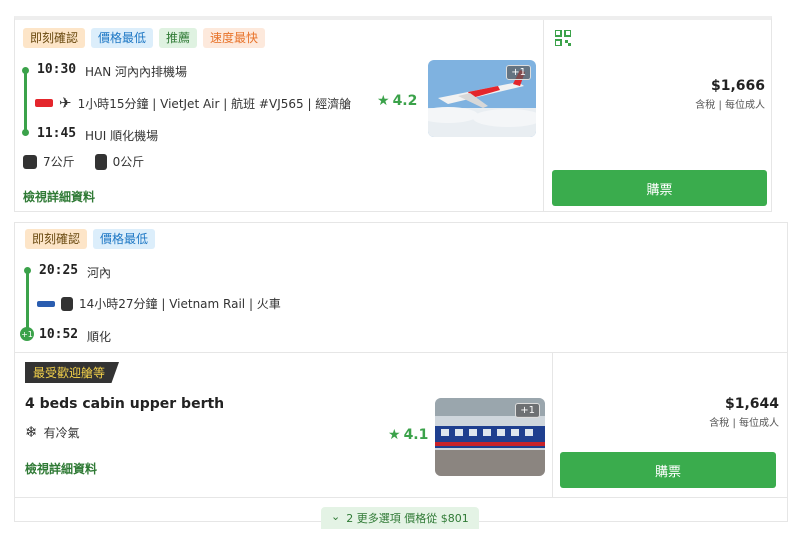 The width and height of the screenshot is (800, 533). Describe the element at coordinates (30, 161) in the screenshot. I see `carry-on-bag-icon` at that location.